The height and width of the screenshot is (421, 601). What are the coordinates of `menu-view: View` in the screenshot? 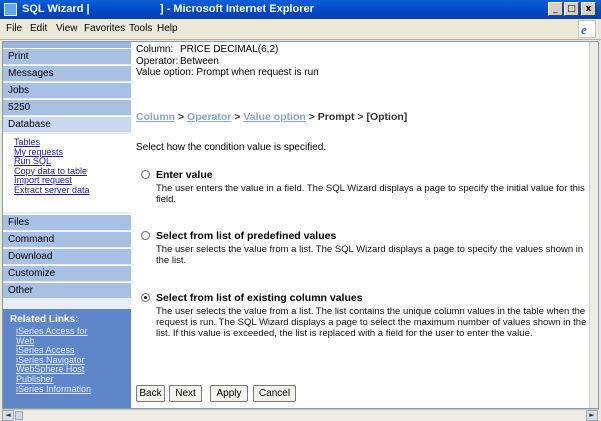 It's located at (67, 28).